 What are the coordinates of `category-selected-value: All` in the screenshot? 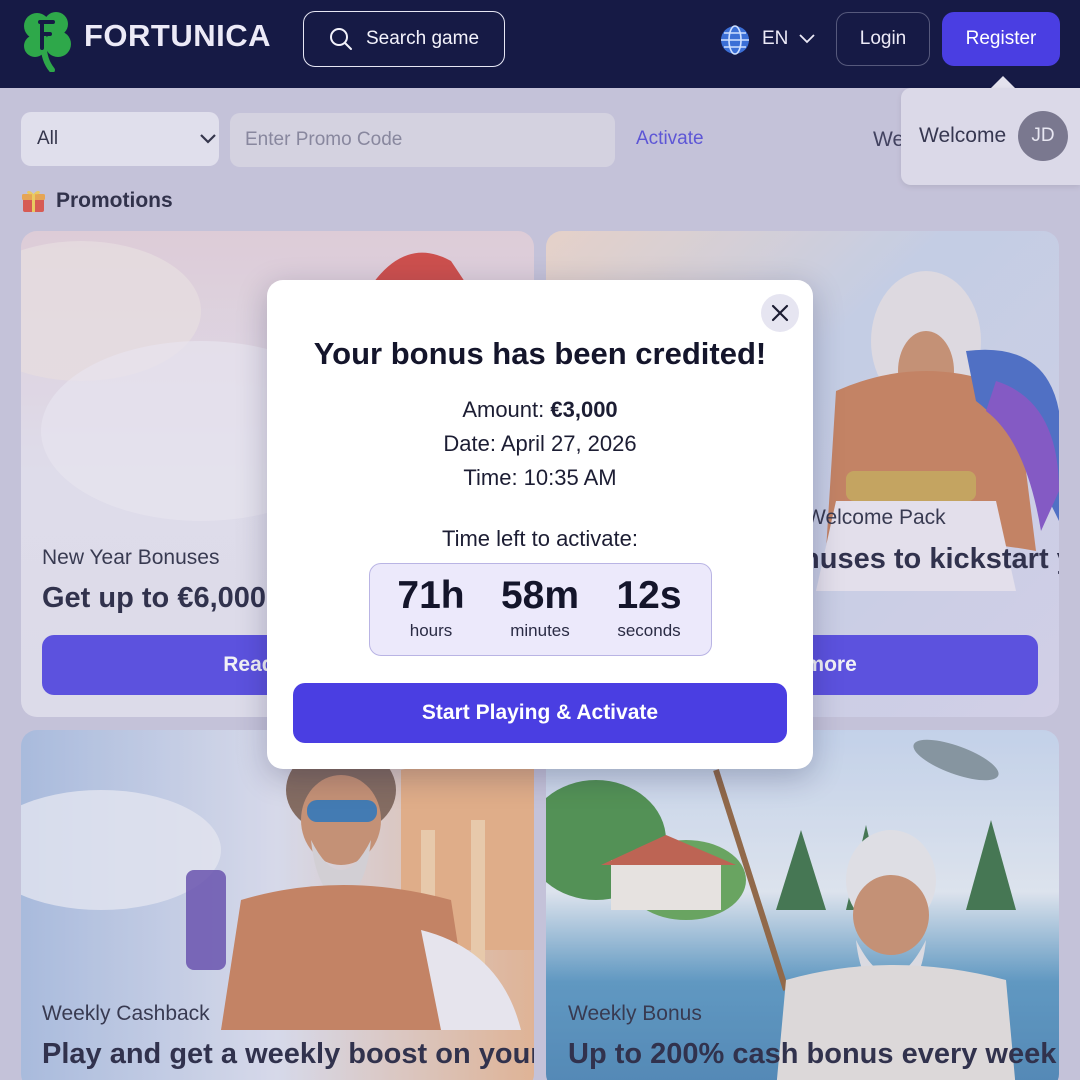 It's located at (48, 138).